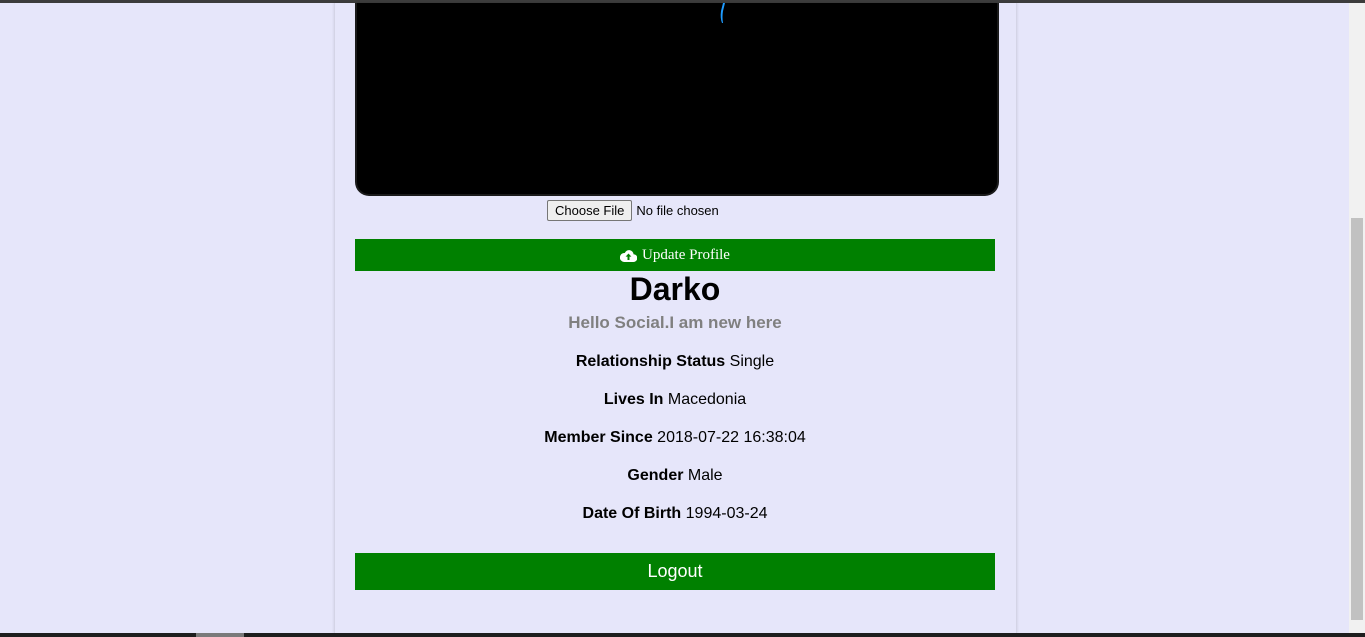  I want to click on relationship-status-row: Relationship Status Single, so click(675, 362).